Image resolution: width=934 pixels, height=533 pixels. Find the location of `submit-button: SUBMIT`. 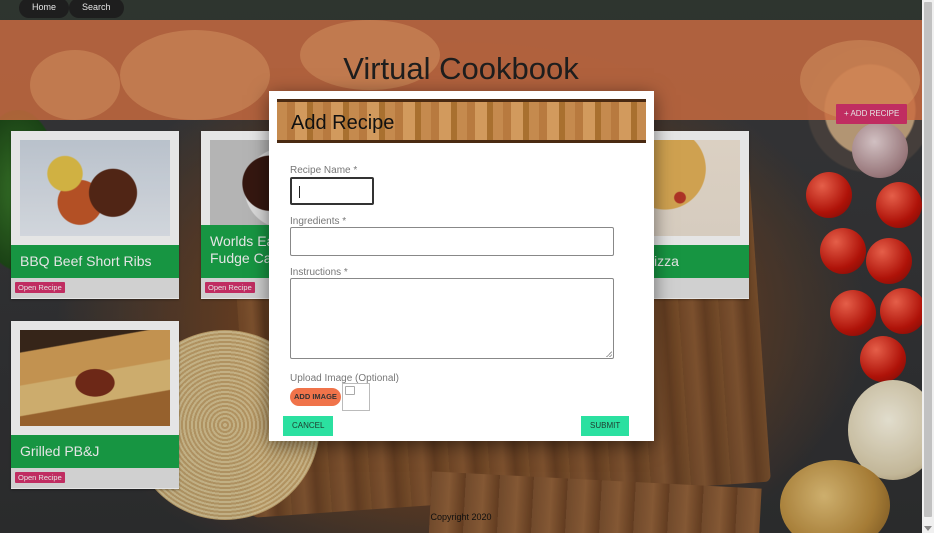

submit-button: SUBMIT is located at coordinates (605, 426).